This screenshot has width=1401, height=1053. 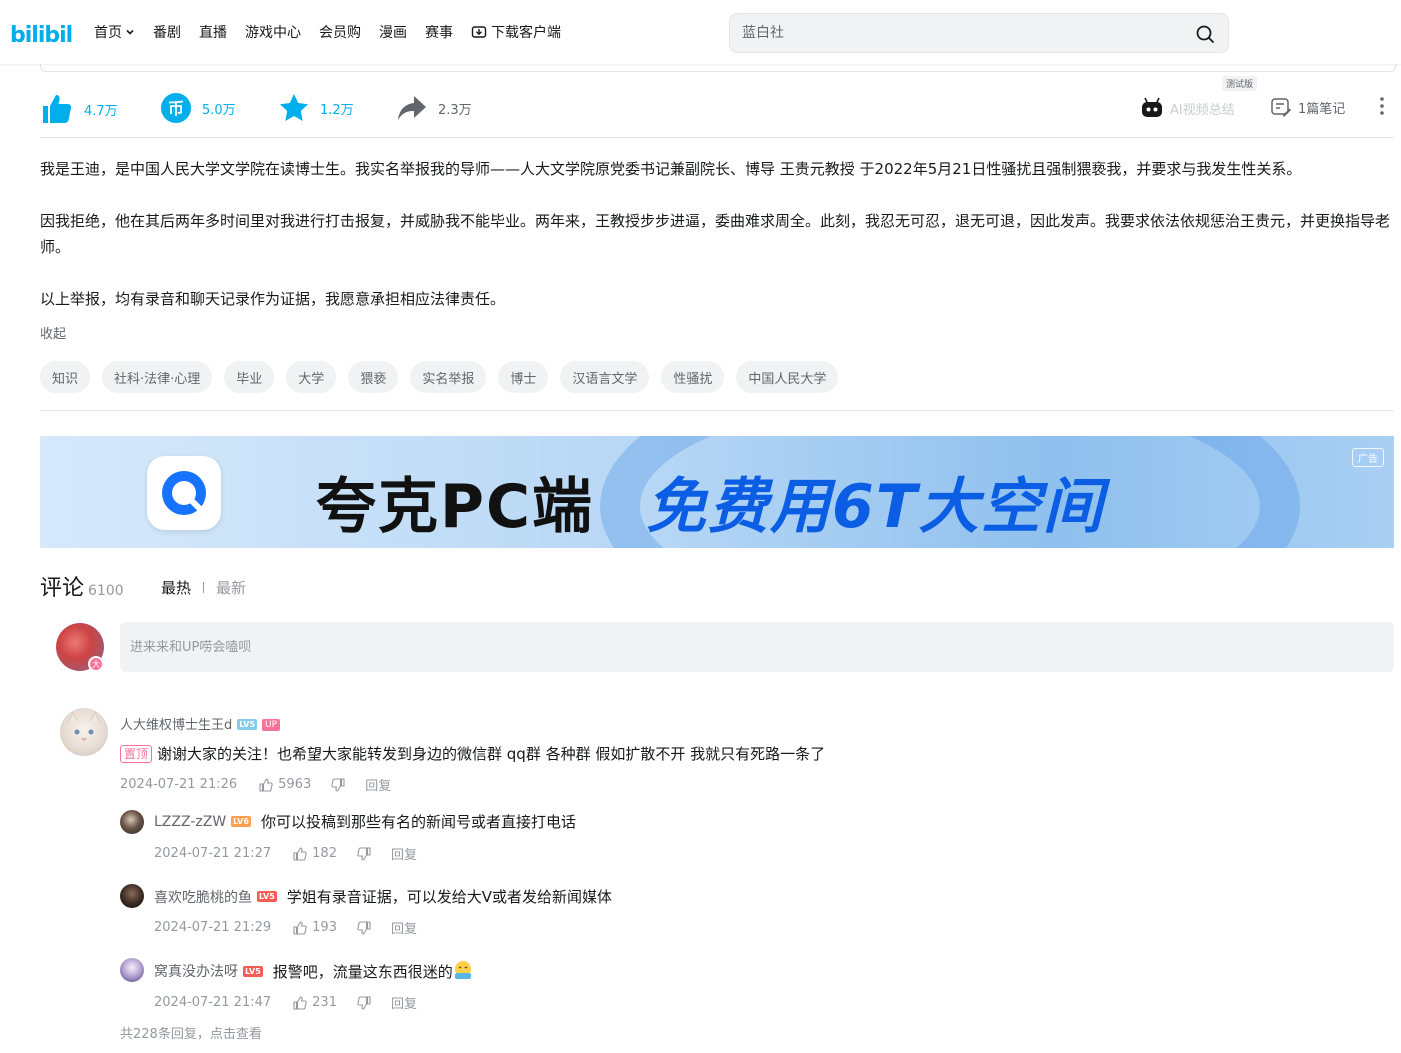 I want to click on notes-button: 1篇笔记, so click(x=1307, y=107).